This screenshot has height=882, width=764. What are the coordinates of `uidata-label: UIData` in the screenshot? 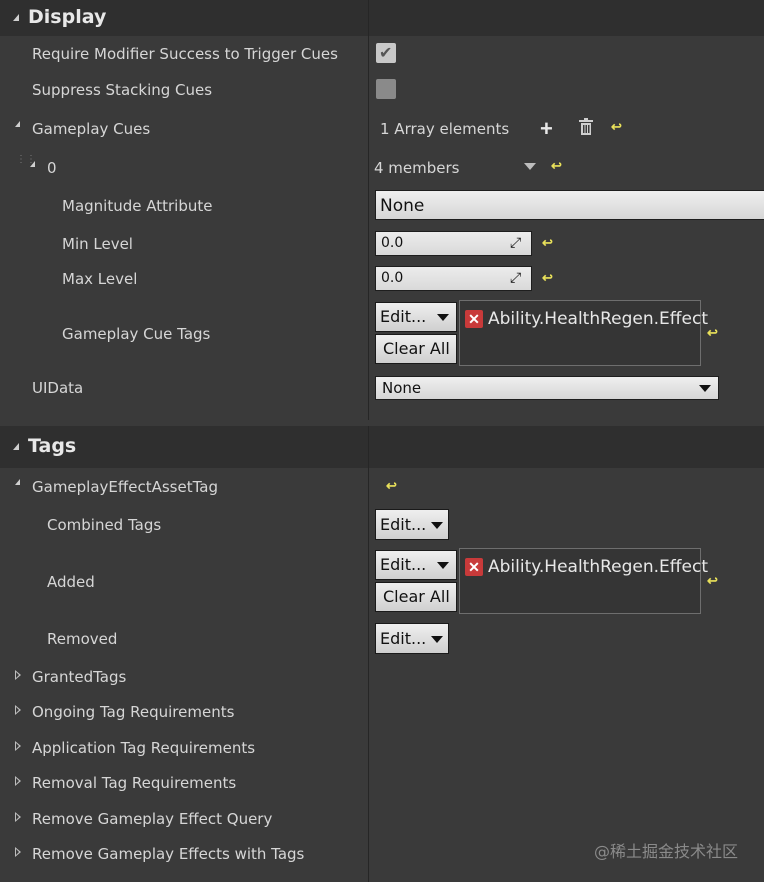 It's located at (58, 388).